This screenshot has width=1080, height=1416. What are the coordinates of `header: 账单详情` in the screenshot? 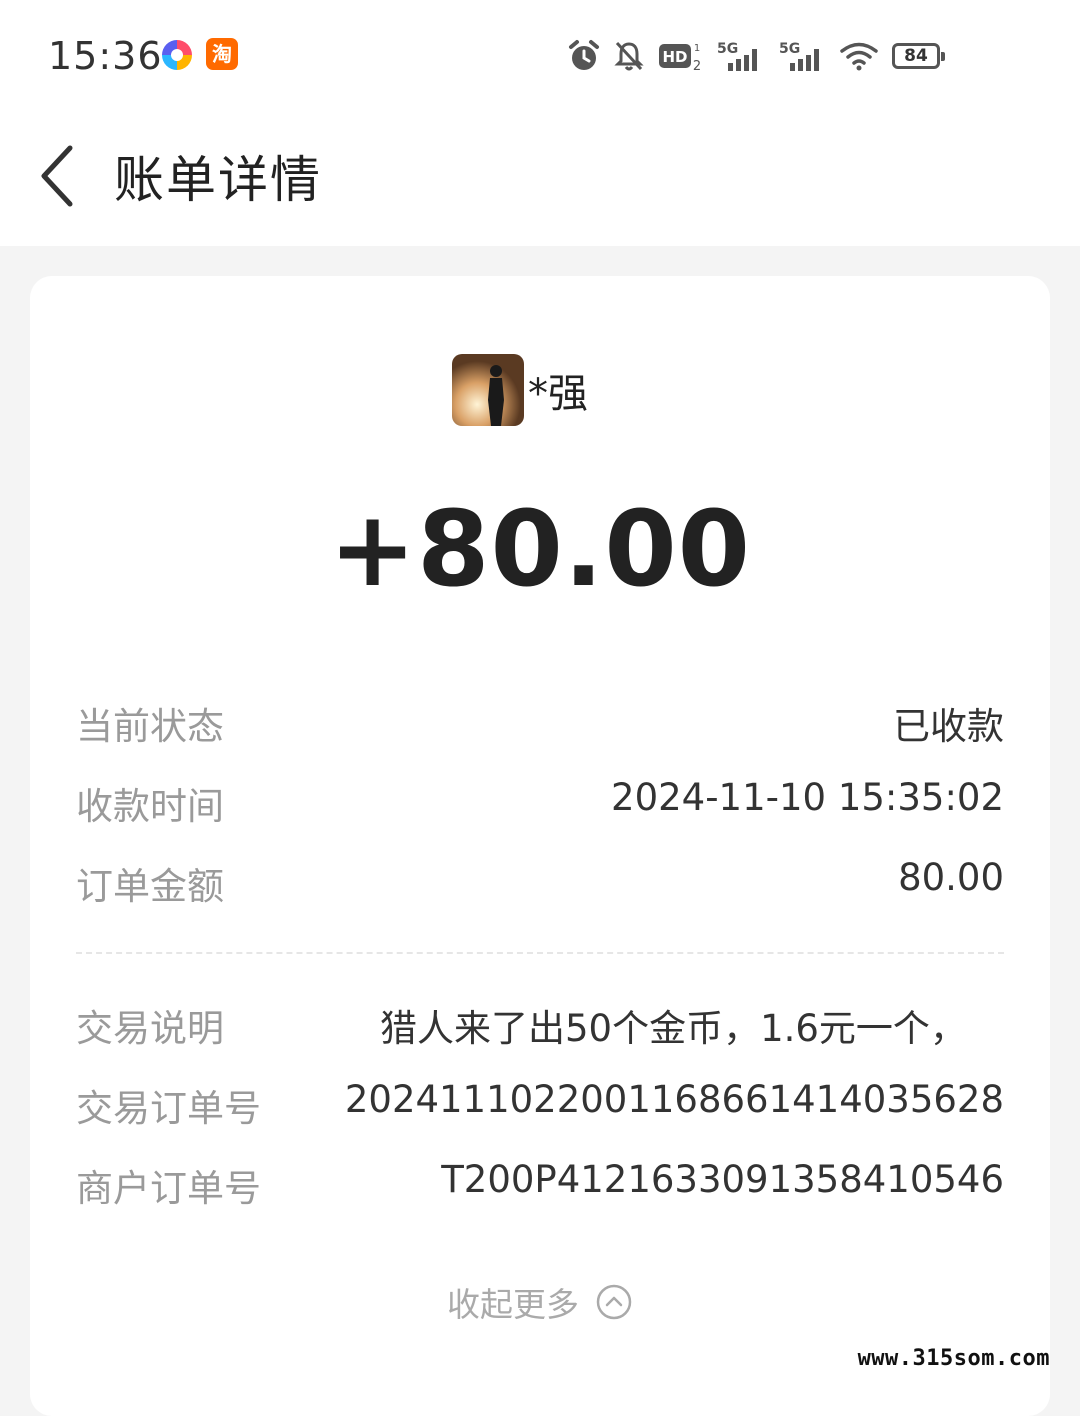 It's located at (540, 178).